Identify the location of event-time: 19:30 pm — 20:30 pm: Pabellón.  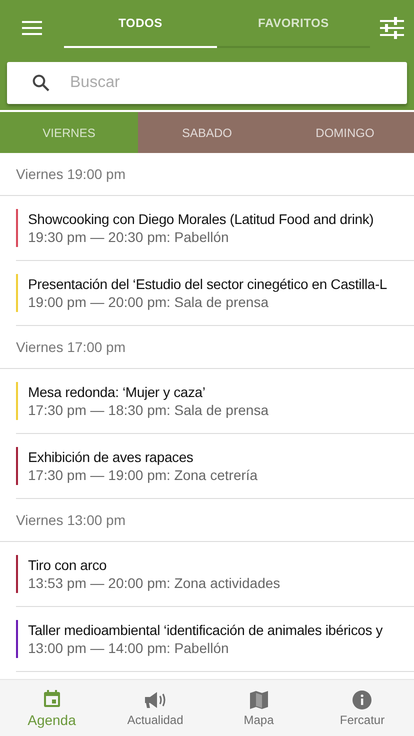
(129, 237).